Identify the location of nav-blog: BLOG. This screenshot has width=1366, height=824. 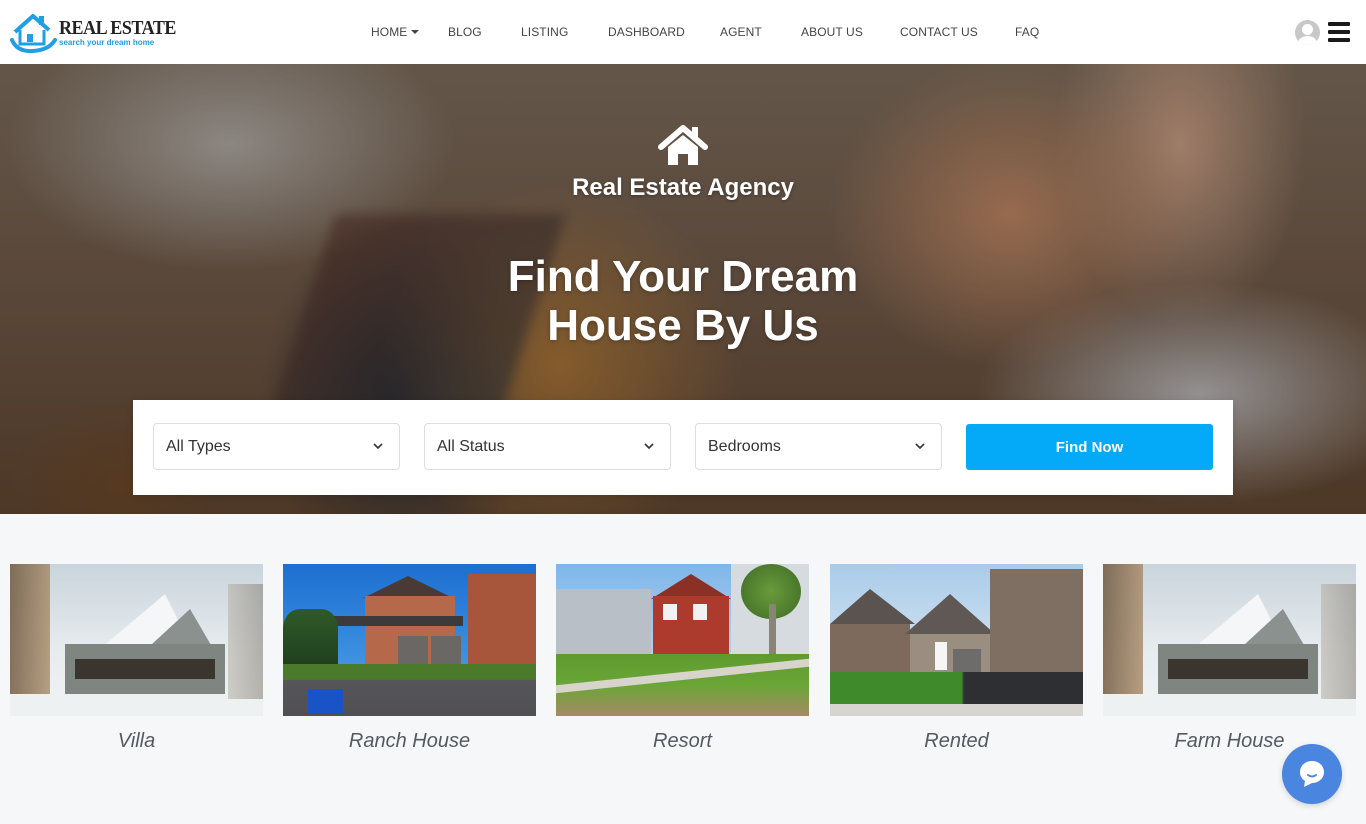
(465, 32).